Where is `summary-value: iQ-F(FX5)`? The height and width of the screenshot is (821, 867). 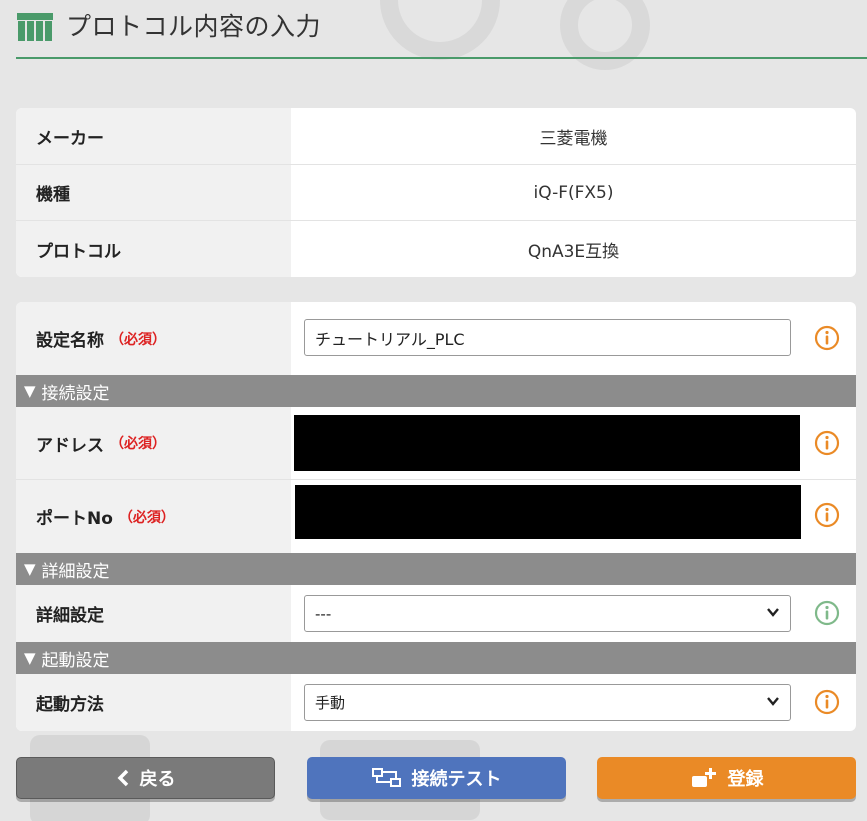 summary-value: iQ-F(FX5) is located at coordinates (573, 192).